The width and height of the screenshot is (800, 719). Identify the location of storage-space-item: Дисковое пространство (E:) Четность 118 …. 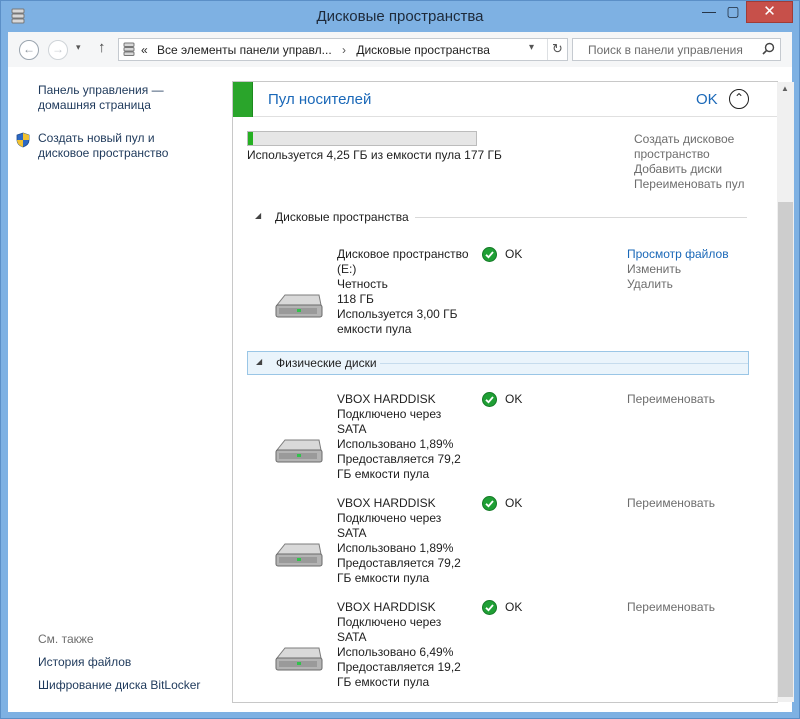
(498, 297).